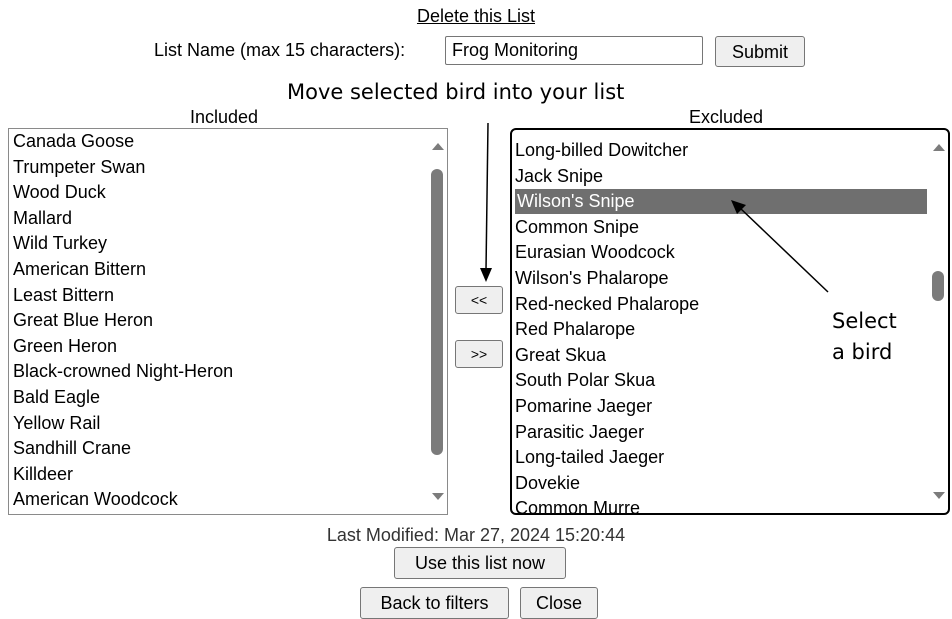 The height and width of the screenshot is (619, 952). What do you see at coordinates (595, 252) in the screenshot?
I see `list-option: Eurasian Woodcock` at bounding box center [595, 252].